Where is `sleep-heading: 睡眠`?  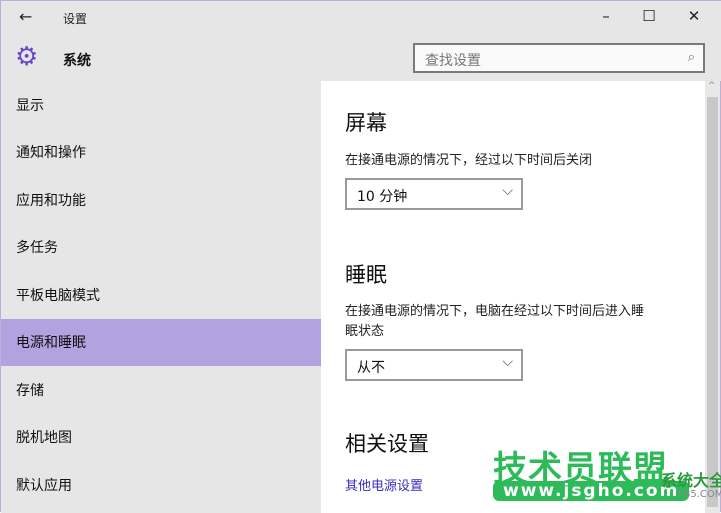
sleep-heading: 睡眠 is located at coordinates (366, 275).